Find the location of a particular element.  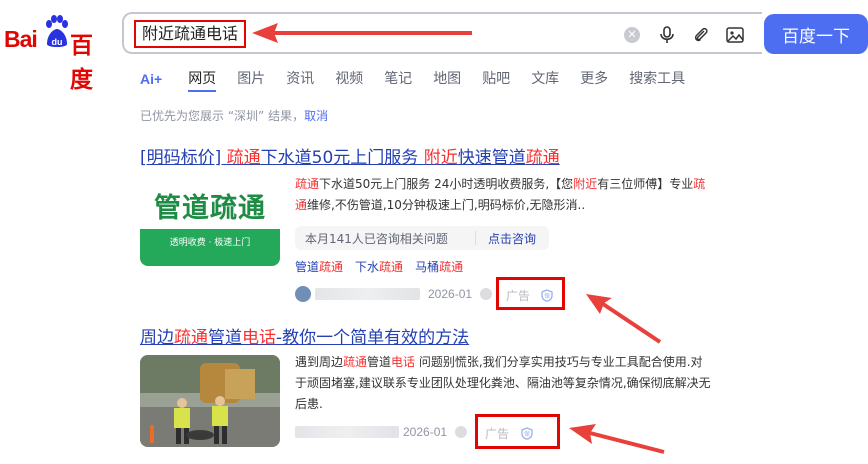

tab-tieba: 贴吧 is located at coordinates (496, 81).